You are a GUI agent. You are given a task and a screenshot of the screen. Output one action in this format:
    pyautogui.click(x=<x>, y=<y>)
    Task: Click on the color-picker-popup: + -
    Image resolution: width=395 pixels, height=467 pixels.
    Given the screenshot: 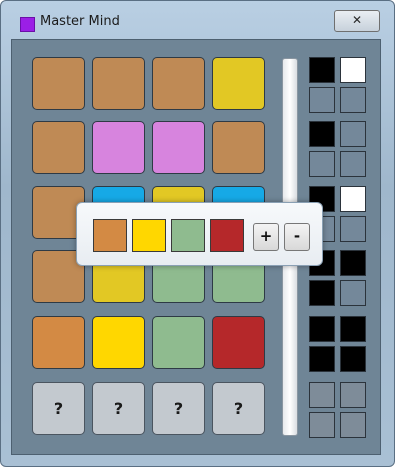 What is the action you would take?
    pyautogui.click(x=199, y=234)
    